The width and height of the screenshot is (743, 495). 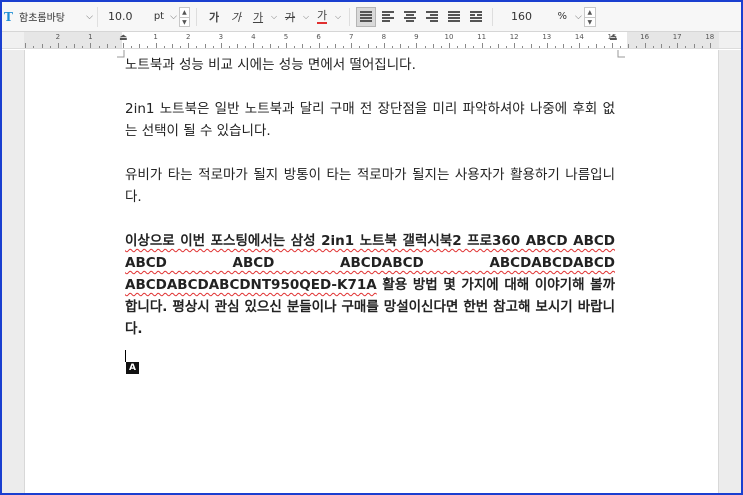 I want to click on italic-button: 가, so click(x=236, y=17).